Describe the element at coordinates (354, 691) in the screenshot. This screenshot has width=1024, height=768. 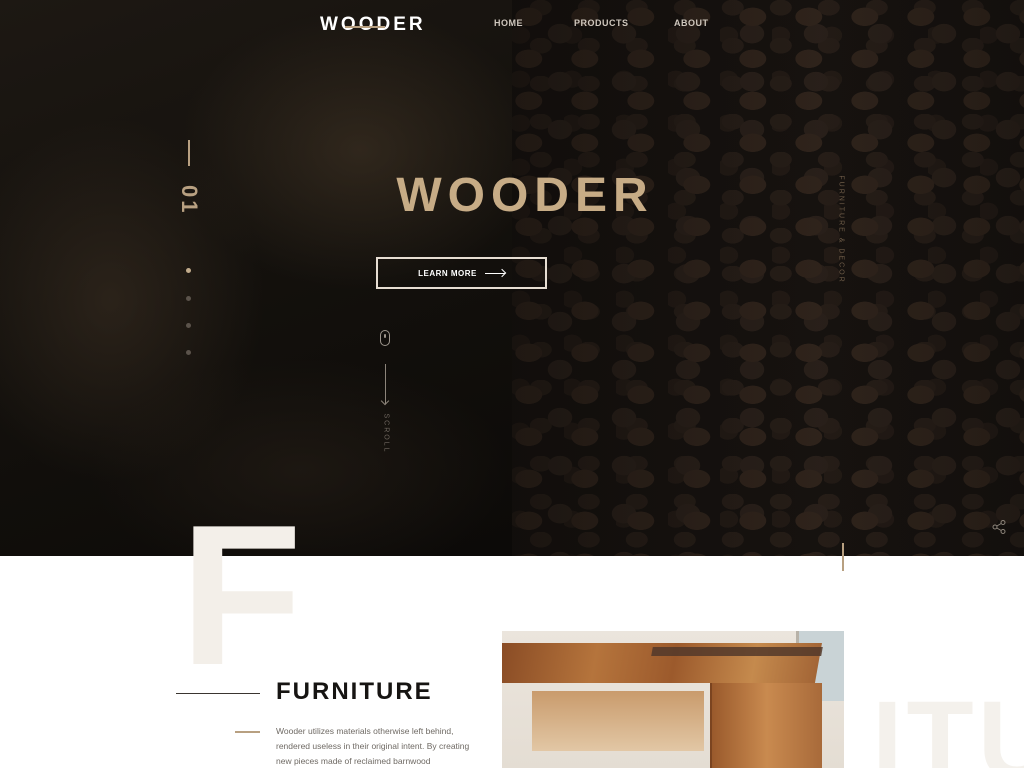
I see `section-title: FURNITURE` at that location.